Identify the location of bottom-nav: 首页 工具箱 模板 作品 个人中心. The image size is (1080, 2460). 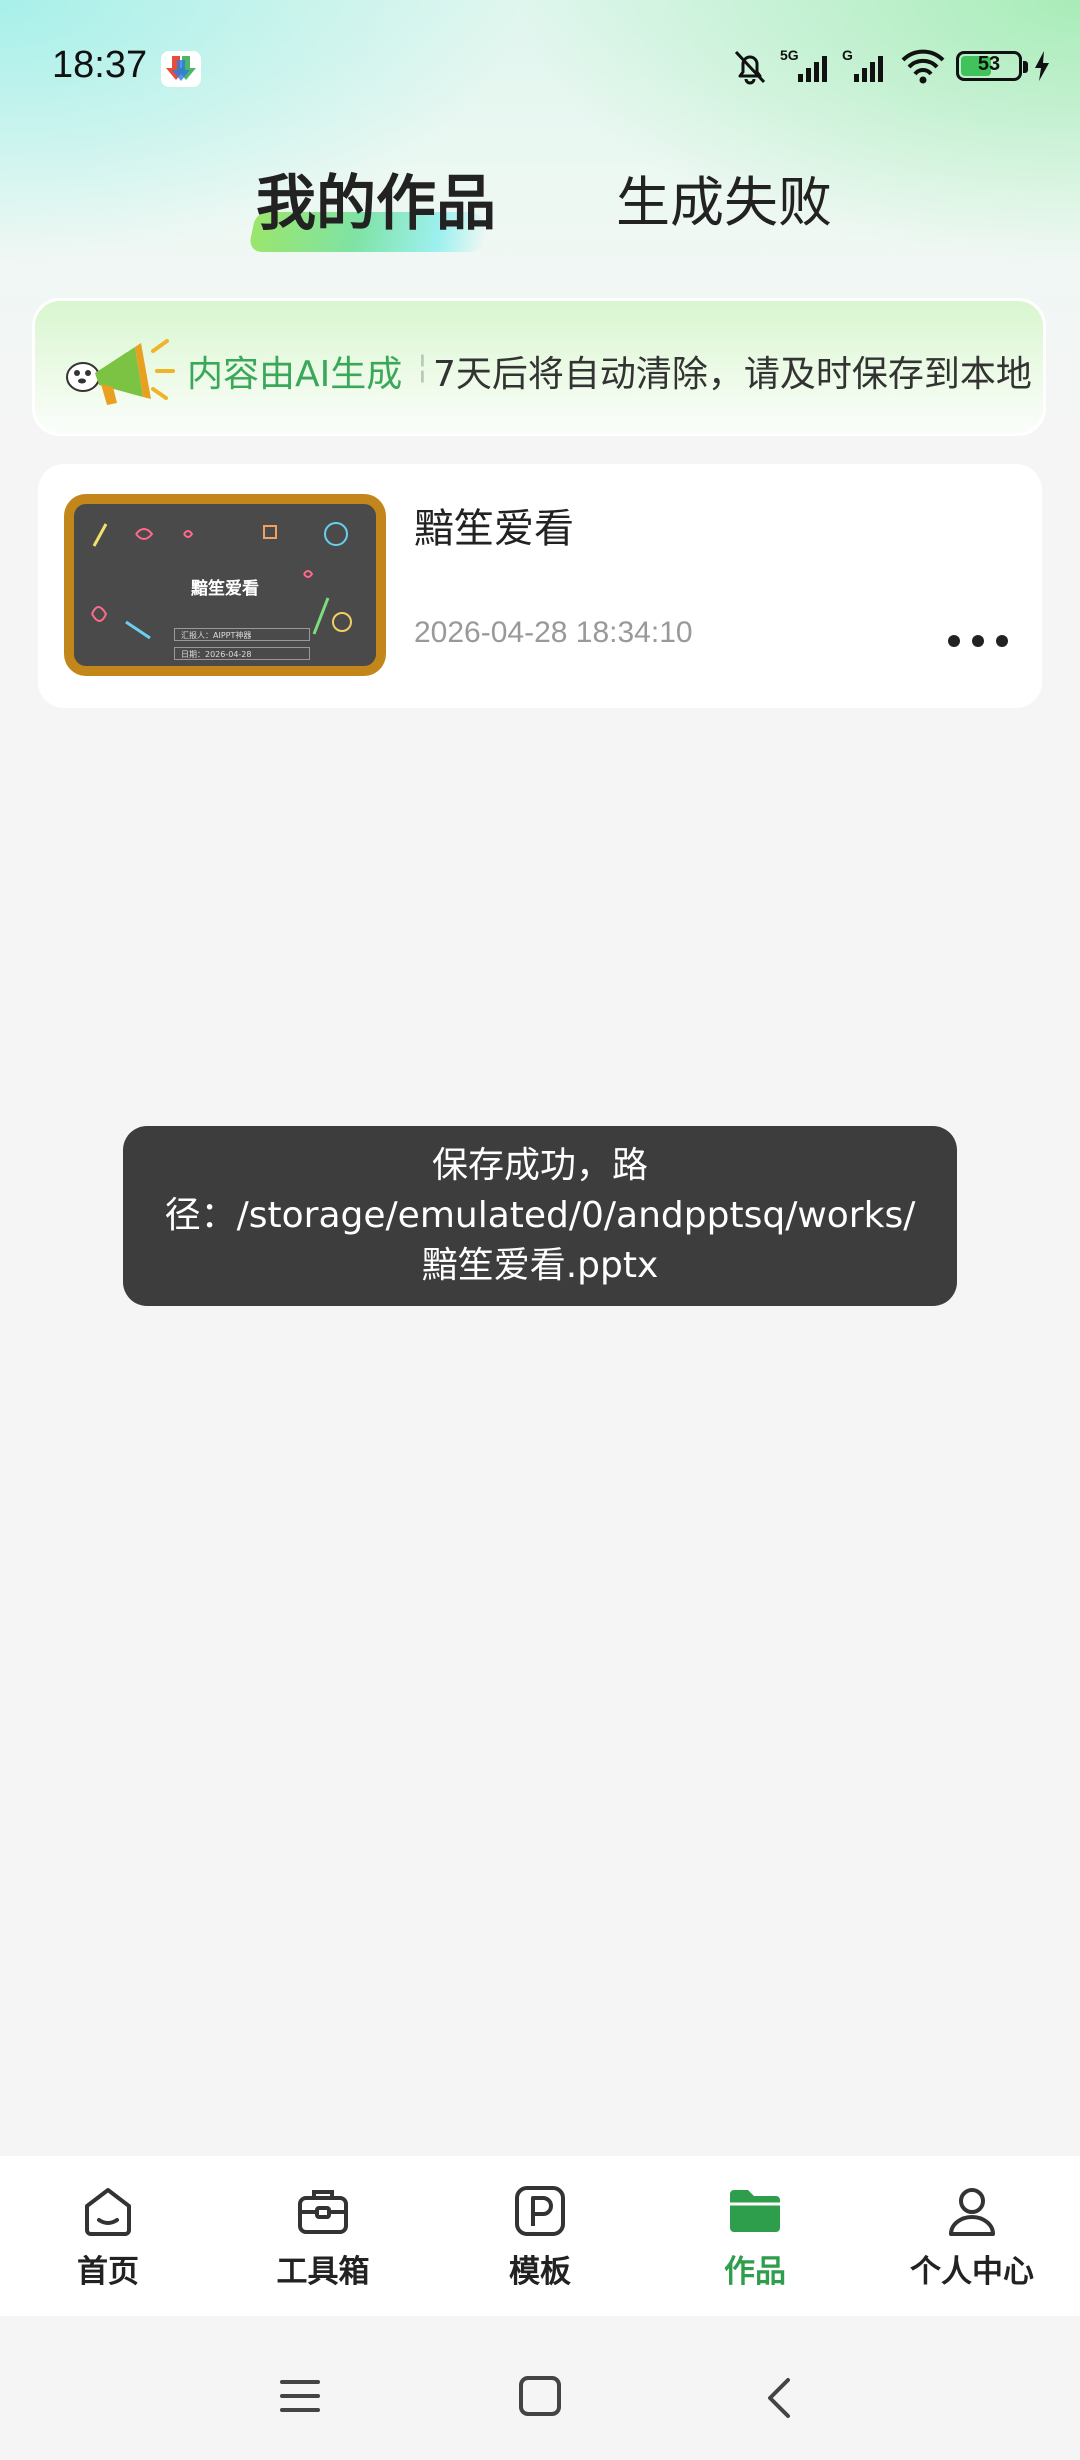
(540, 2236).